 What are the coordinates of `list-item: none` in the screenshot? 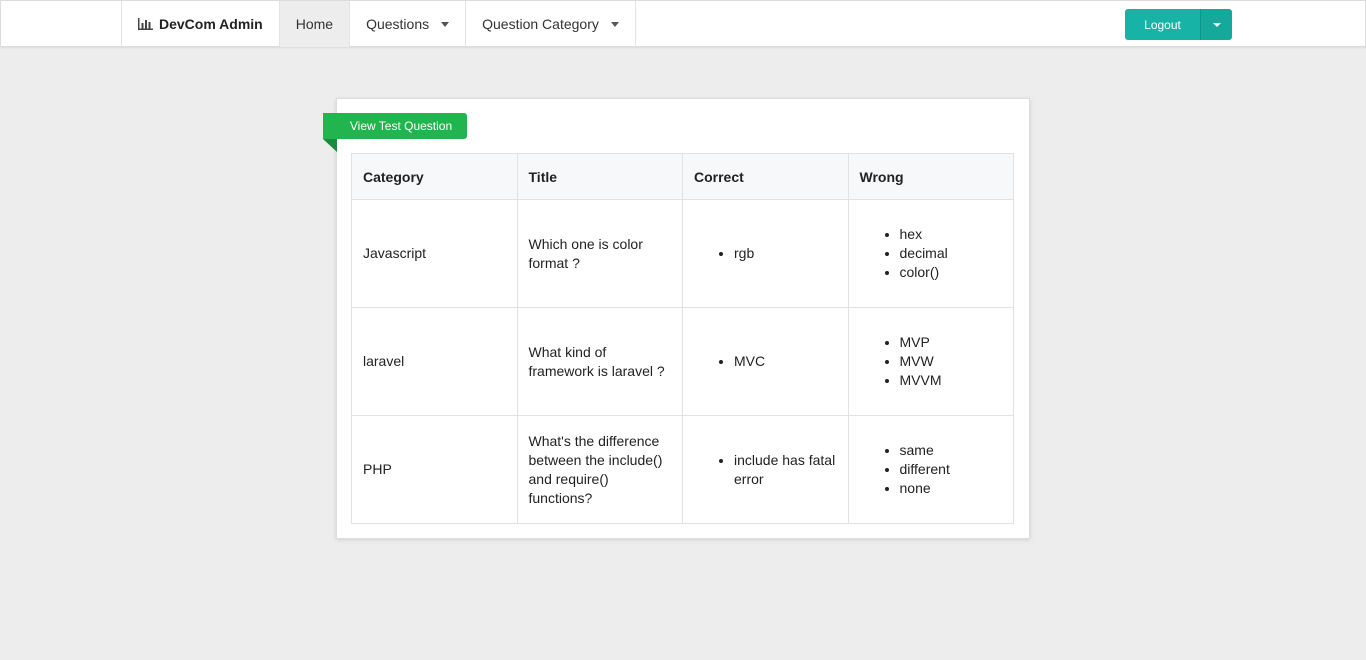 It's located at (951, 488).